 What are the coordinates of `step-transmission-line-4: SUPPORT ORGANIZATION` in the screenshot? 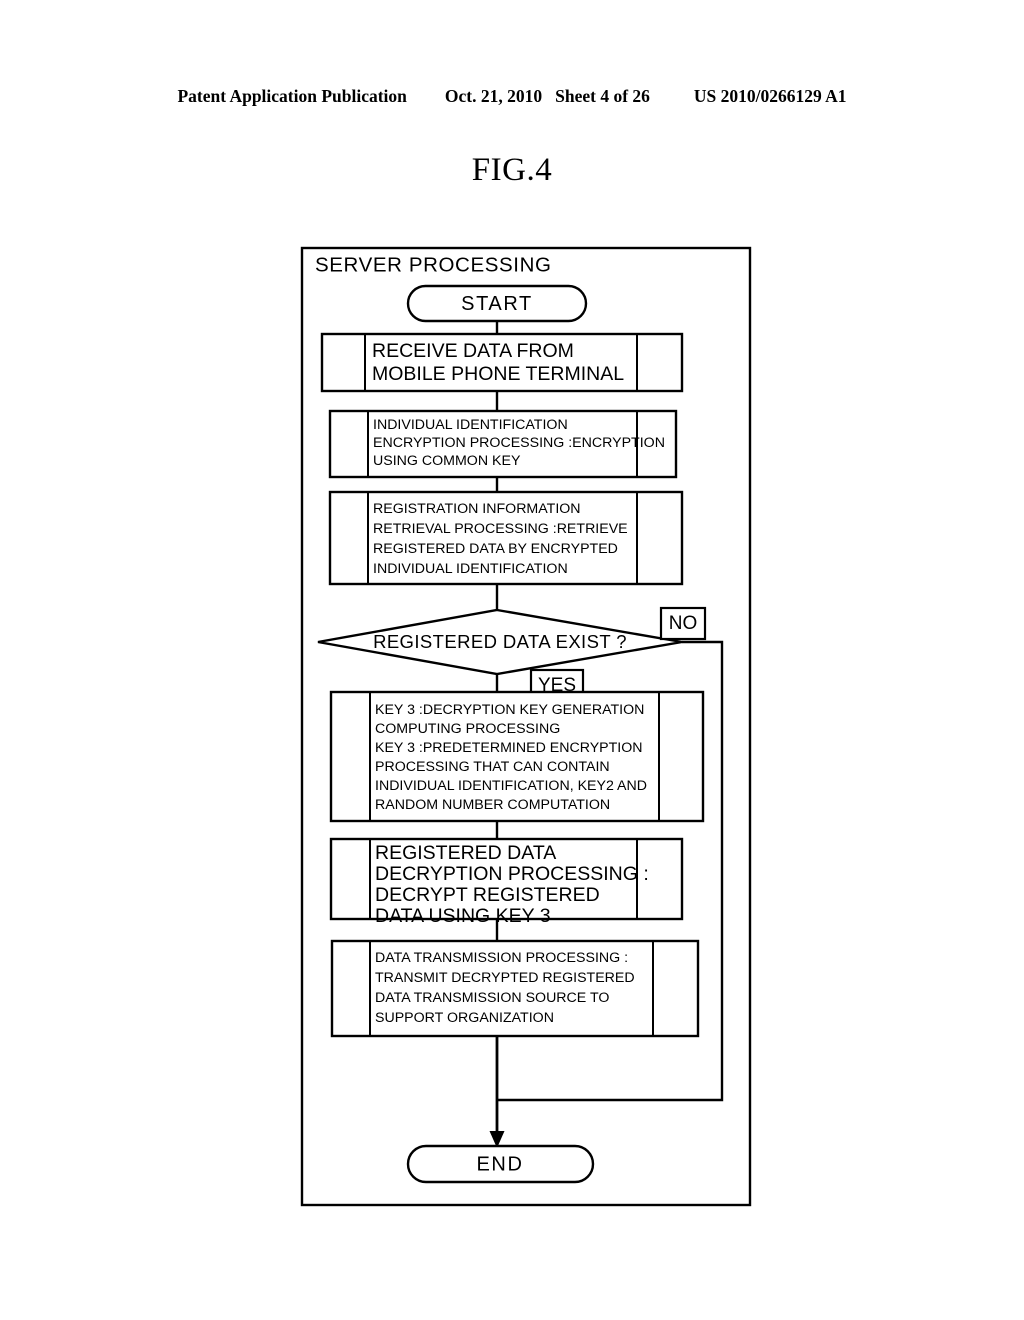 It's located at (464, 1018).